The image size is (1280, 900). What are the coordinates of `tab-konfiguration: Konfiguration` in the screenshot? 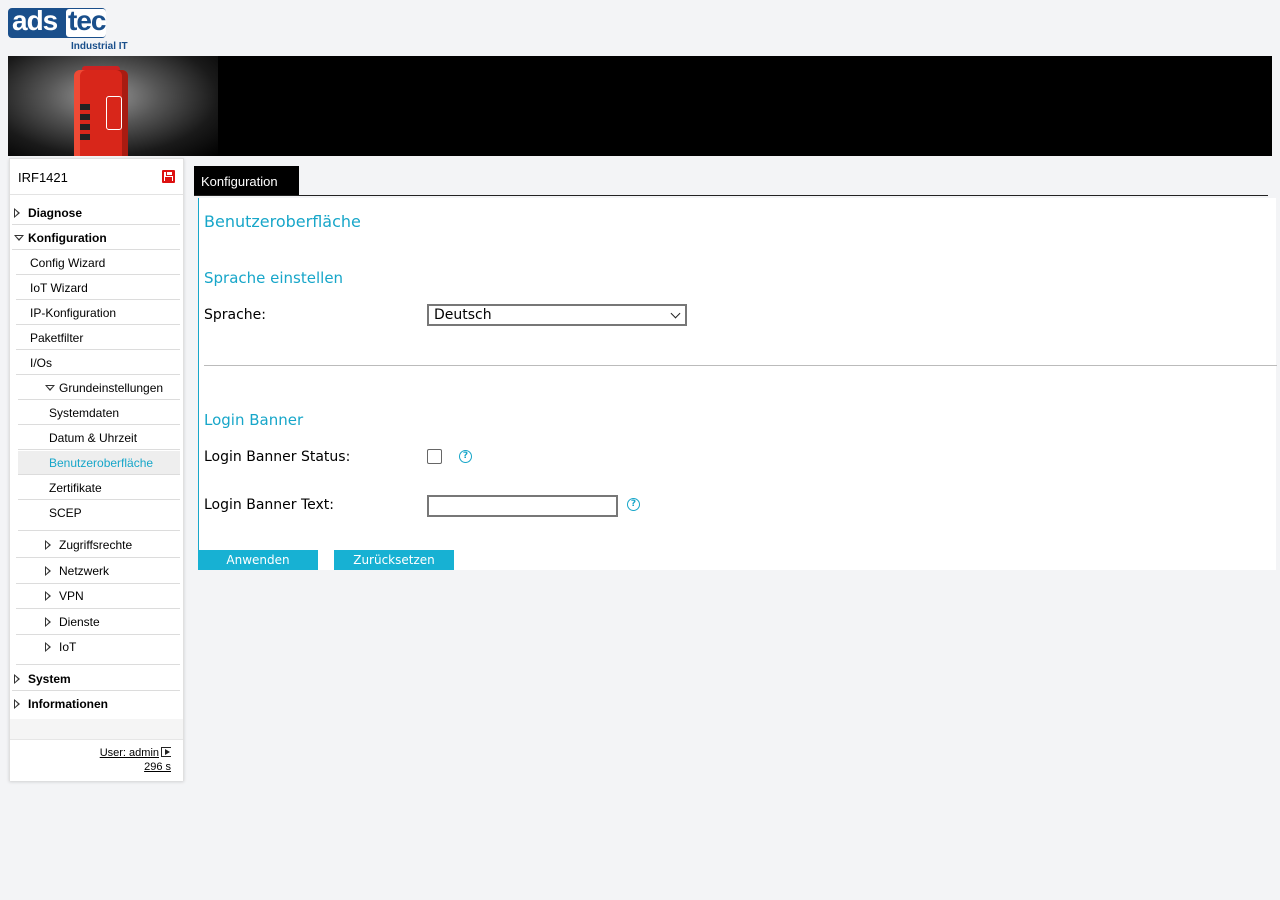 It's located at (246, 181).